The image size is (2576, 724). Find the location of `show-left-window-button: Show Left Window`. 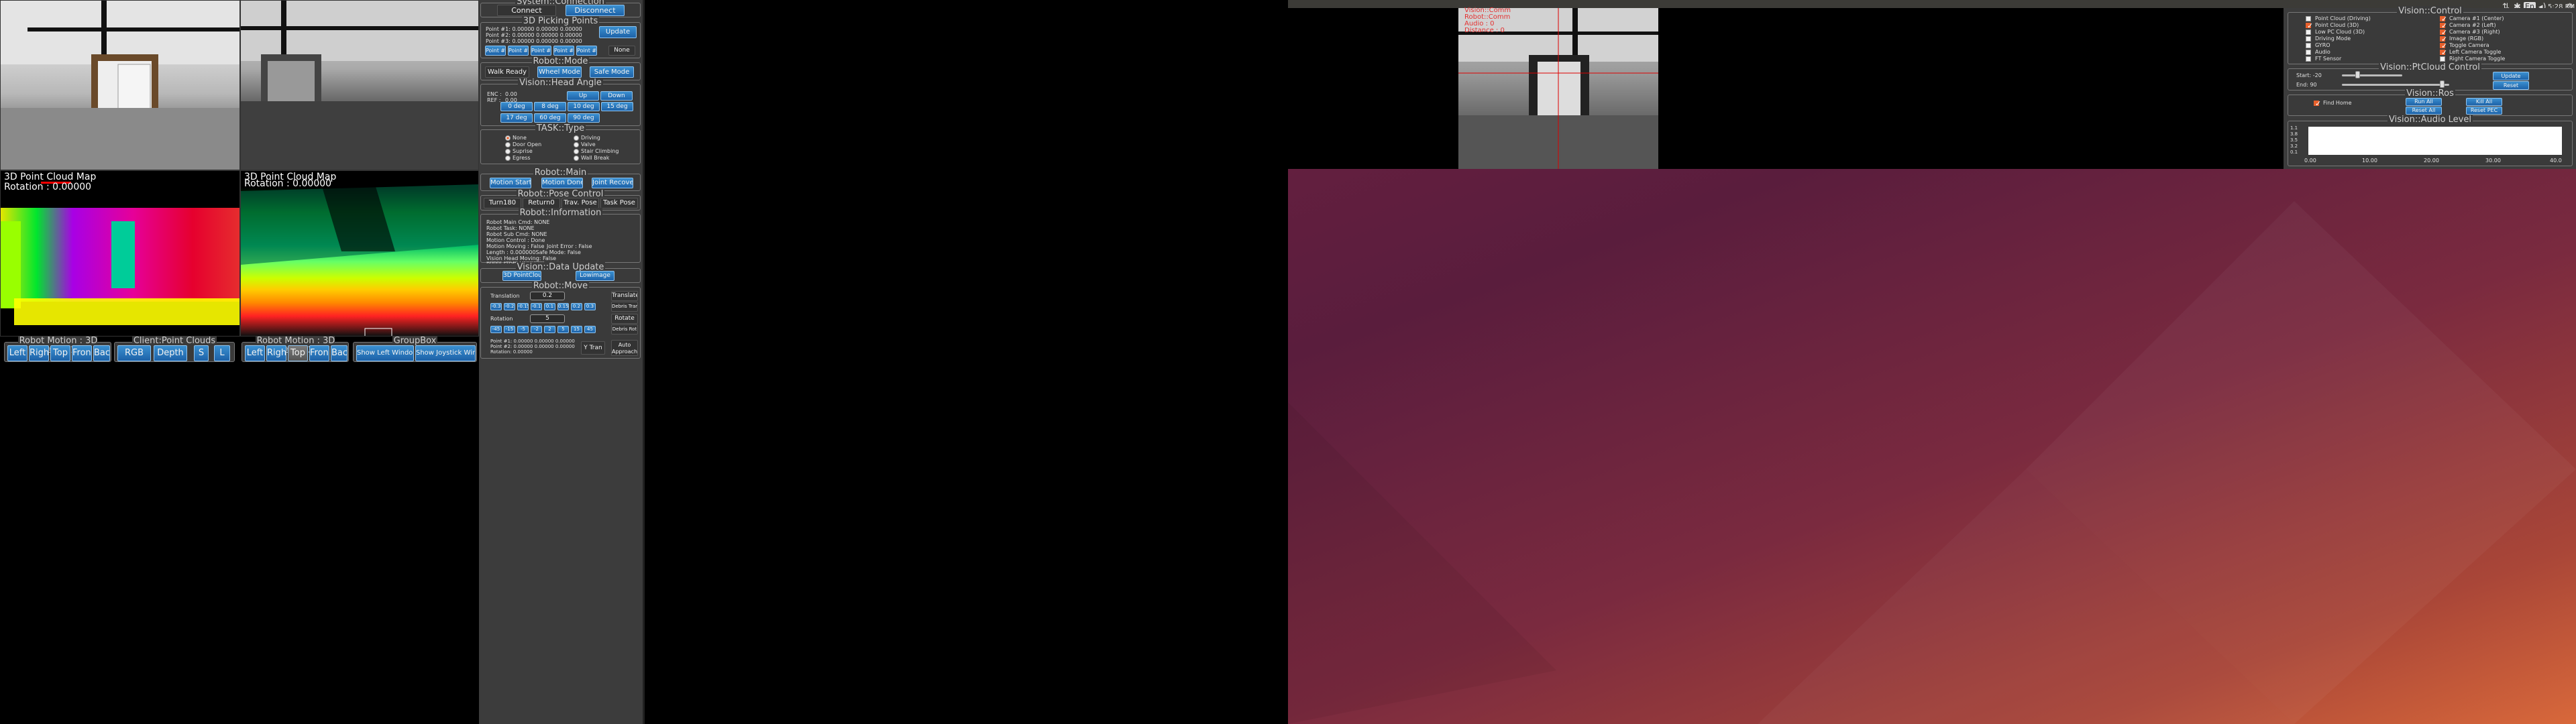

show-left-window-button: Show Left Window is located at coordinates (385, 353).